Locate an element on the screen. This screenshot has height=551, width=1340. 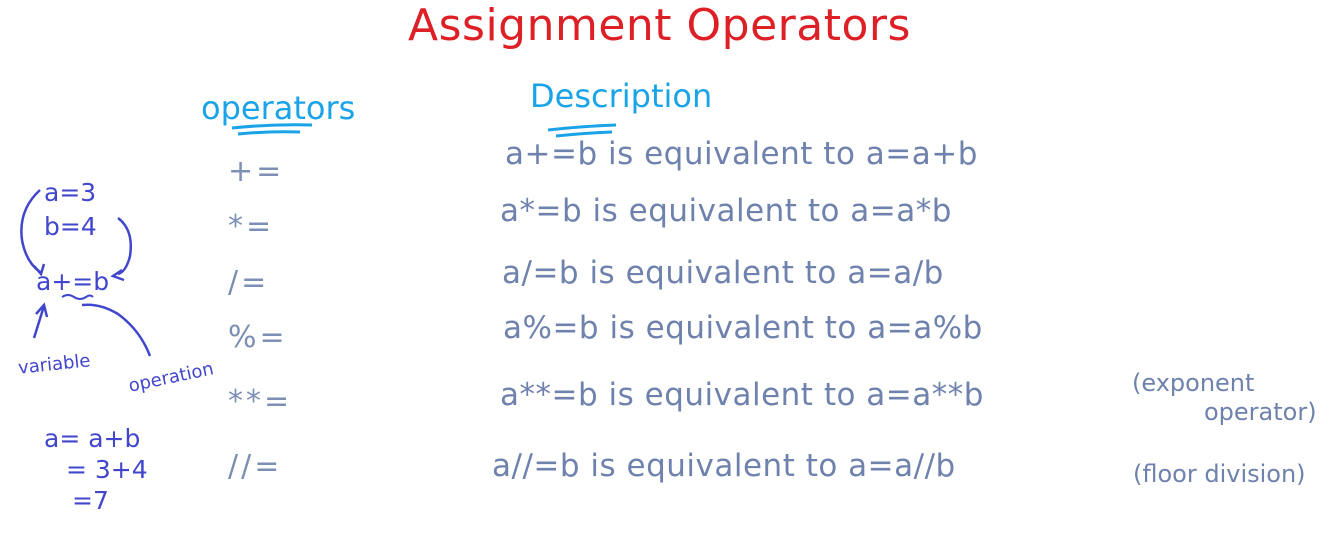
example-calc-line-2: = 3+4 is located at coordinates (107, 469).